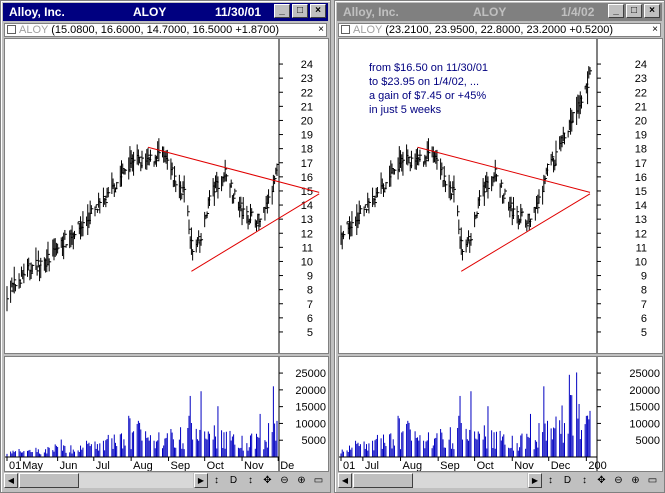 The width and height of the screenshot is (665, 493). I want to click on price-axis-label: 14, so click(307, 206).